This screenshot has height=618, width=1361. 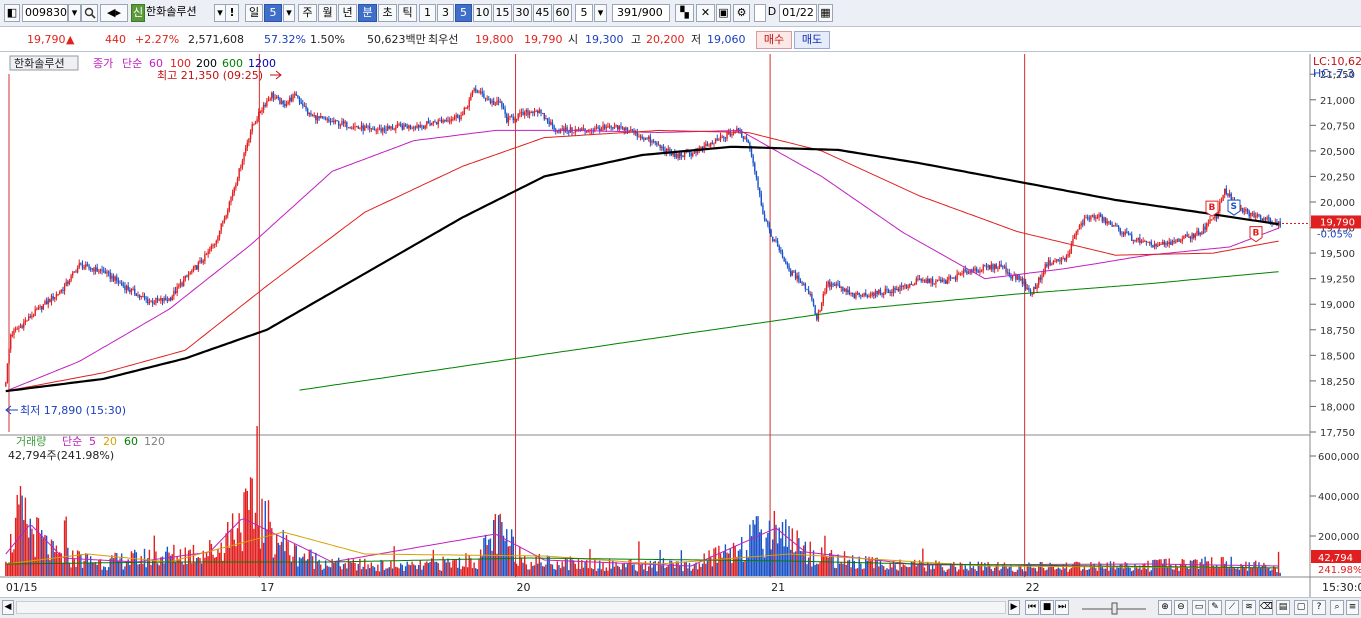 What do you see at coordinates (1215, 607) in the screenshot?
I see `draw-icon: ✎` at bounding box center [1215, 607].